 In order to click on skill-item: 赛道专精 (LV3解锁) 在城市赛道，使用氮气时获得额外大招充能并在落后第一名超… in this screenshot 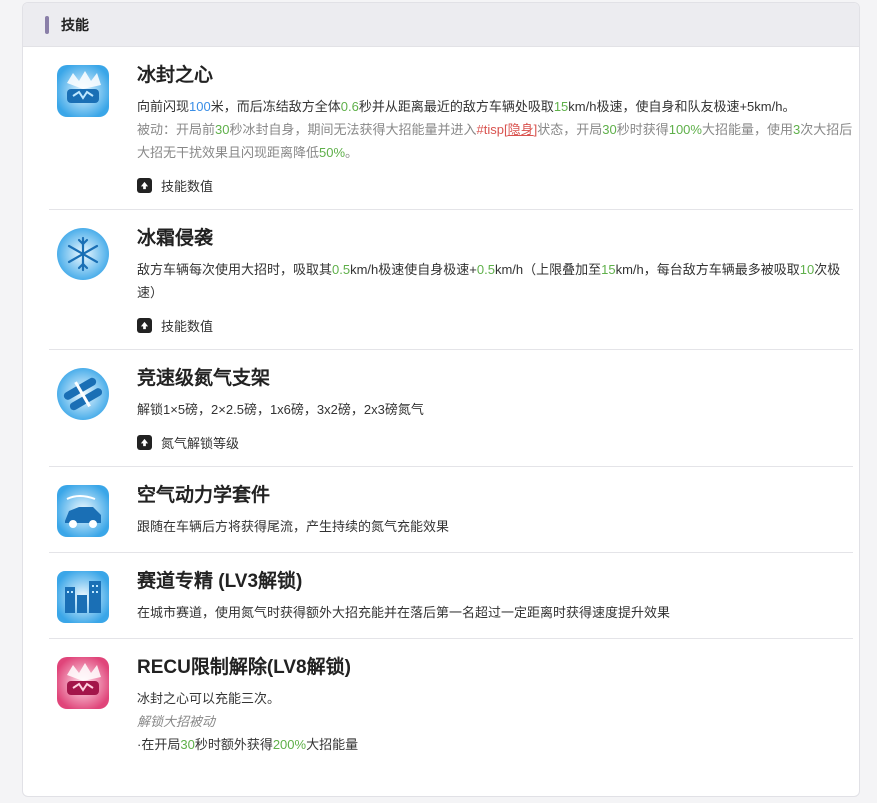, I will do `click(451, 596)`.